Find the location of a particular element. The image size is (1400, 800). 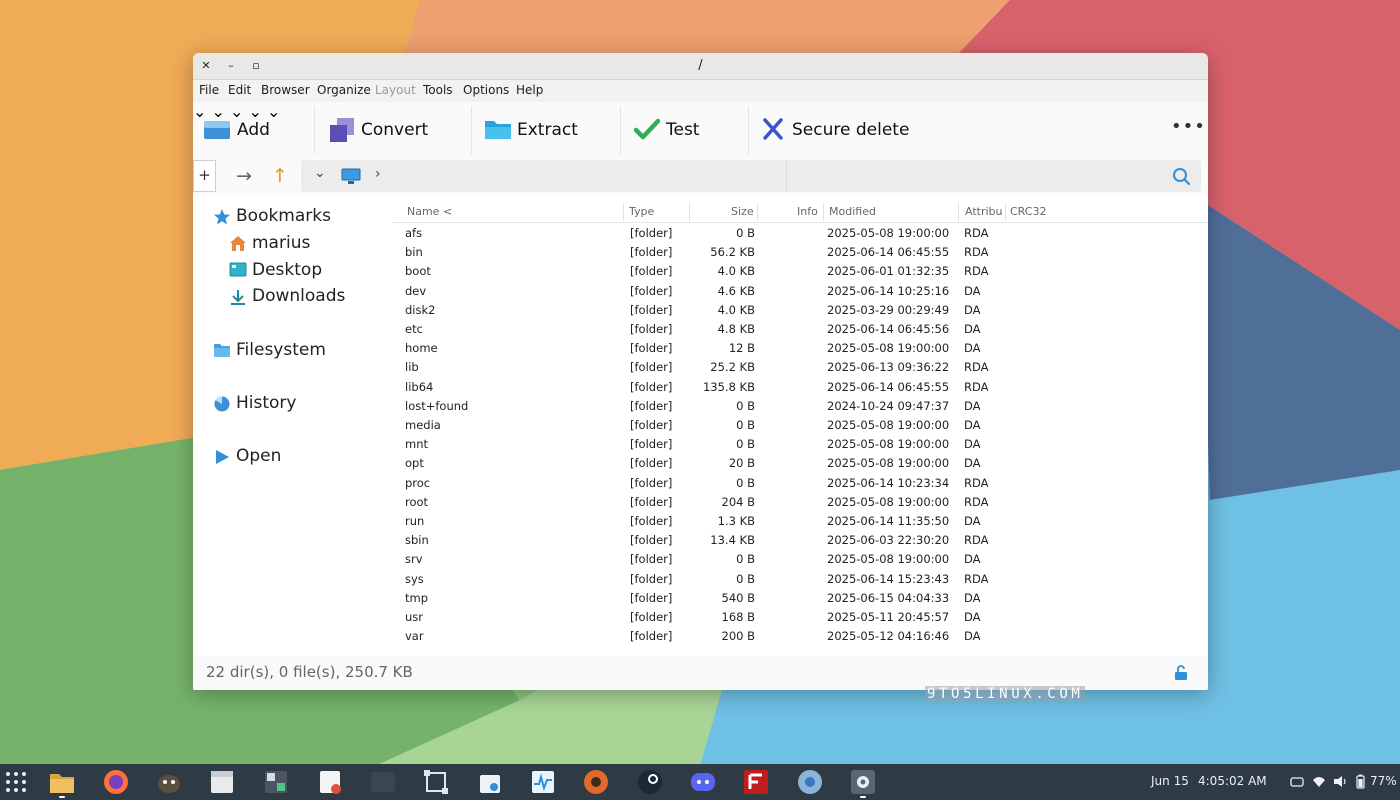

archiver-icon is located at coordinates (863, 782).